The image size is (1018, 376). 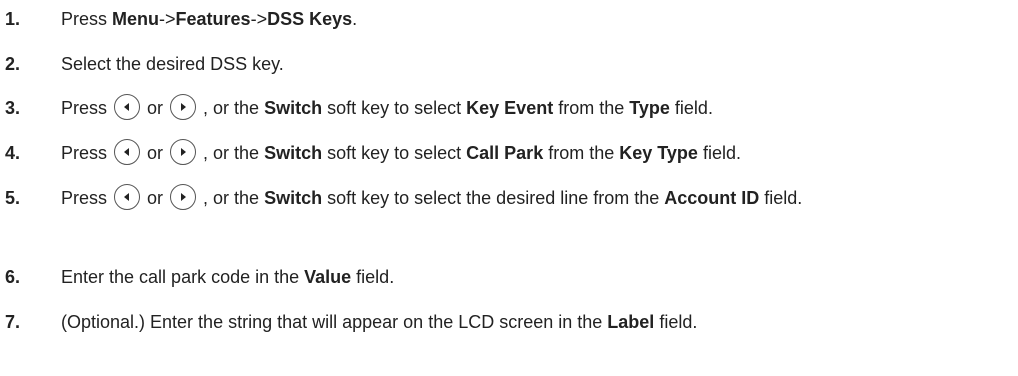 What do you see at coordinates (13, 322) in the screenshot?
I see `step-number: 7.` at bounding box center [13, 322].